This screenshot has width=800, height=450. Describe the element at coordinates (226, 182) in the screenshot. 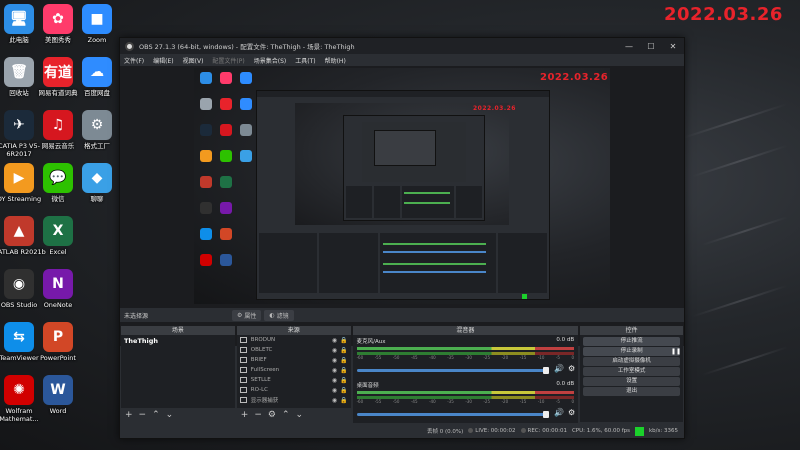

I see `excel-icon` at that location.